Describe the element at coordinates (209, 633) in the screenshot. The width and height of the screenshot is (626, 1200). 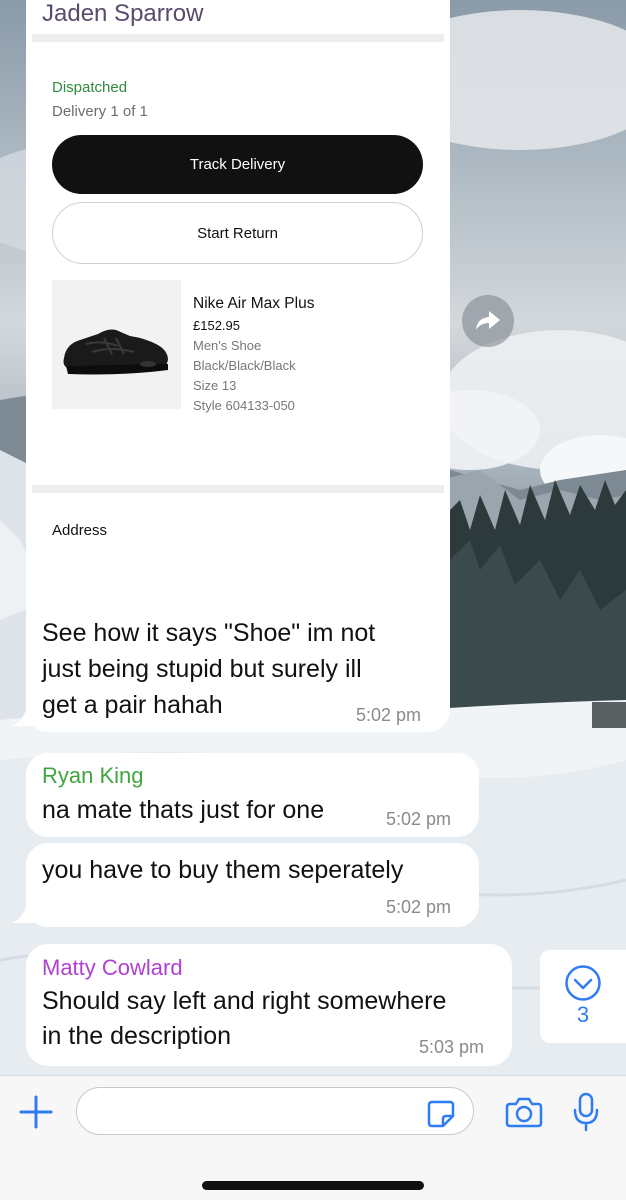
I see `message-line: See how it says "Shoe" im not` at that location.